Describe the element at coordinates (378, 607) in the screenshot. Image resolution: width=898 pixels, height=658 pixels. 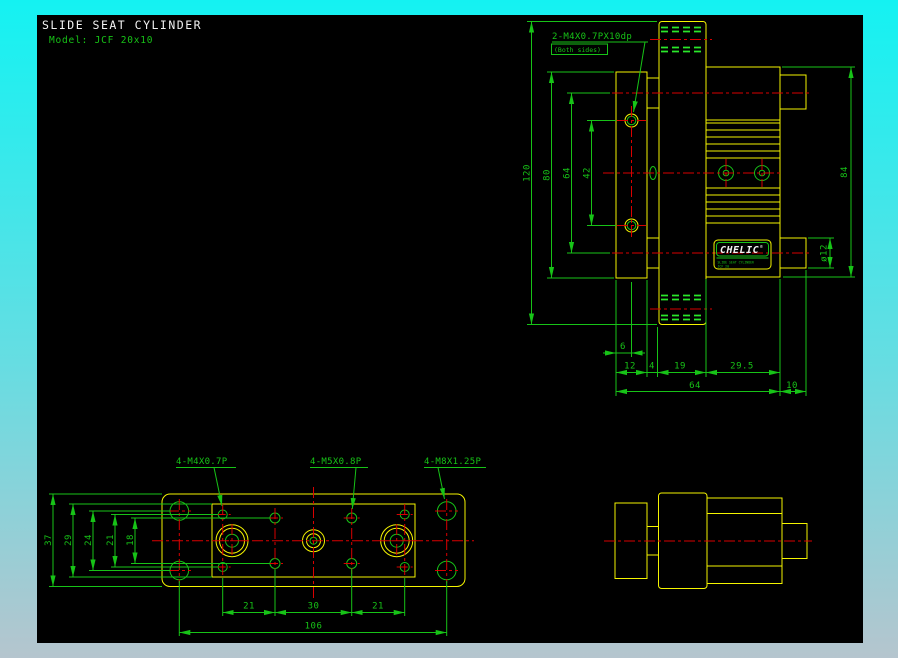
I see `dim-21b: 21` at that location.